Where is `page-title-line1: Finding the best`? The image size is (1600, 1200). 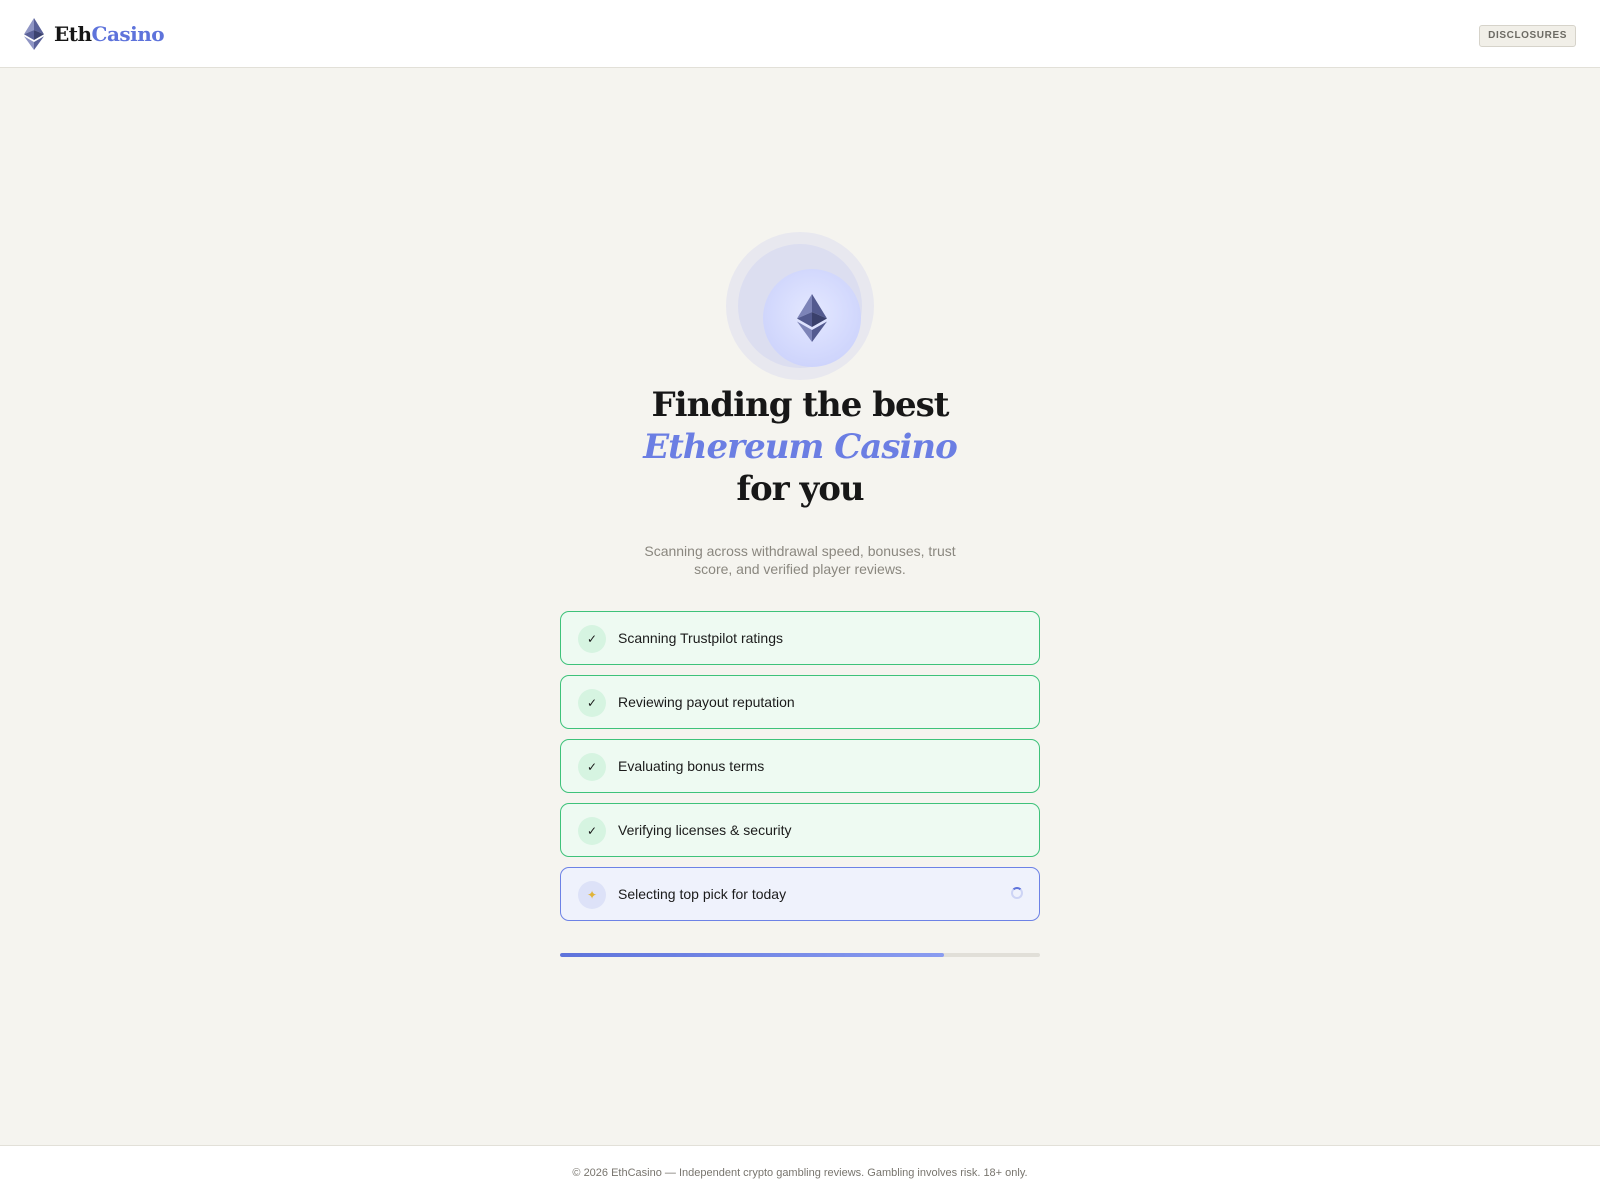 page-title-line1: Finding the best is located at coordinates (800, 405).